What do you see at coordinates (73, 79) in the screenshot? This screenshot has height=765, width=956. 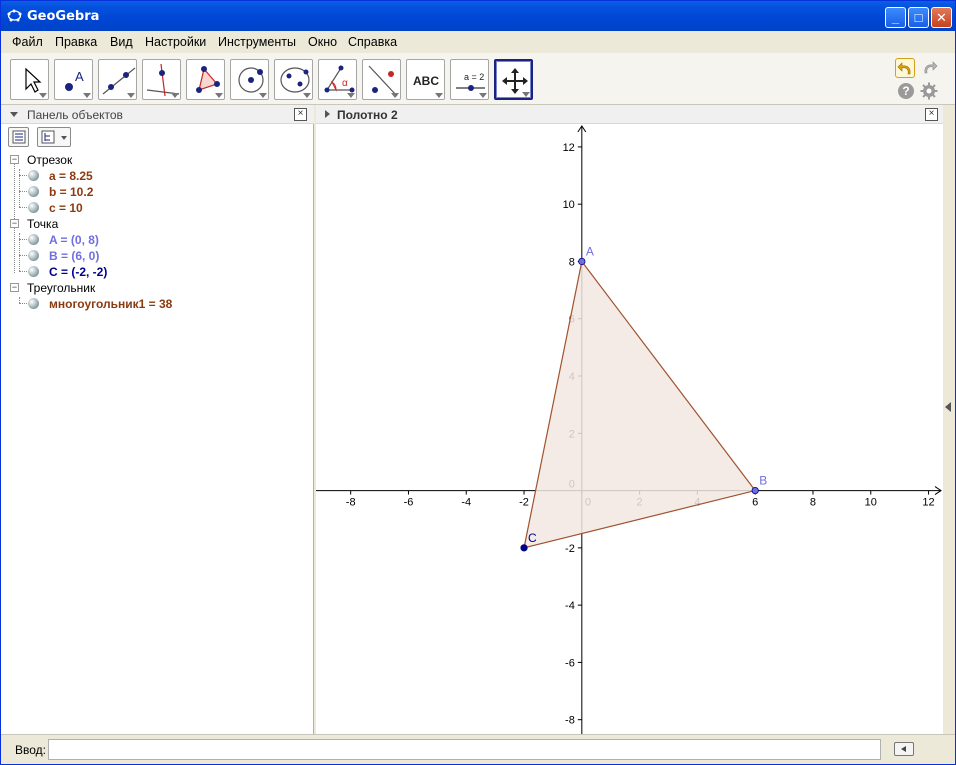 I see `point-tool-button: A` at bounding box center [73, 79].